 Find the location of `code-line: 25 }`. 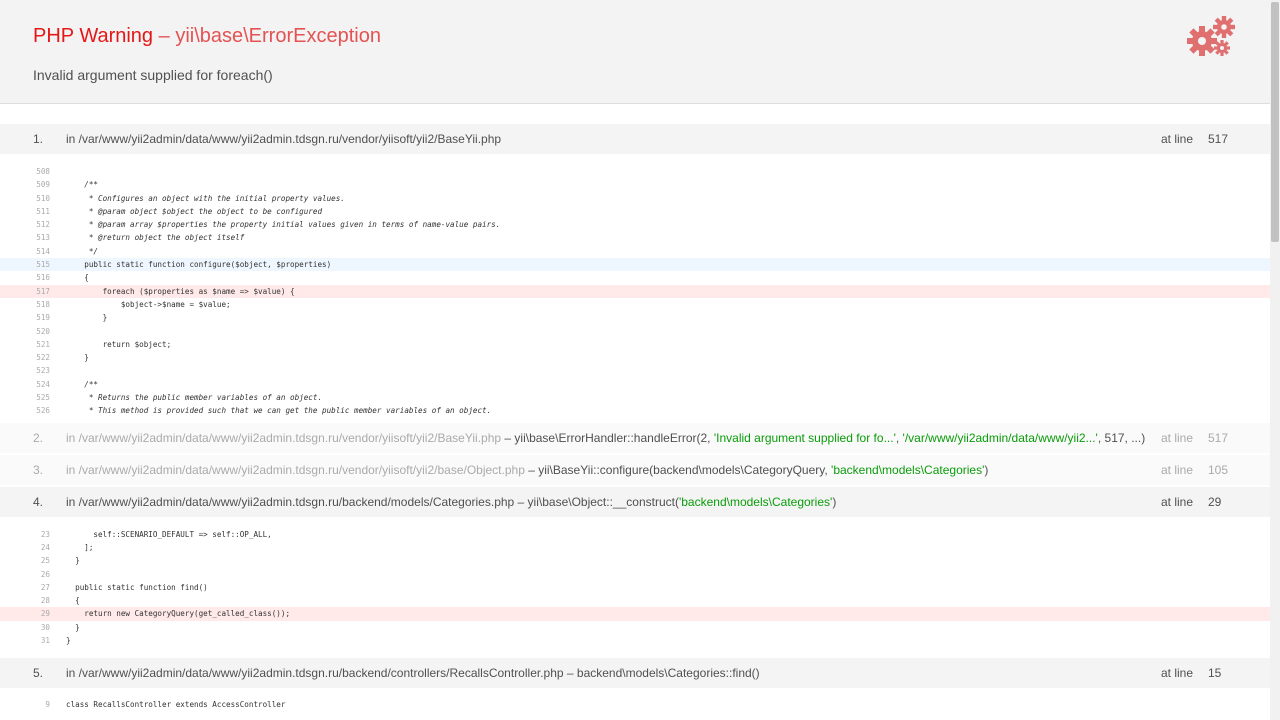

code-line: 25 } is located at coordinates (635, 560).